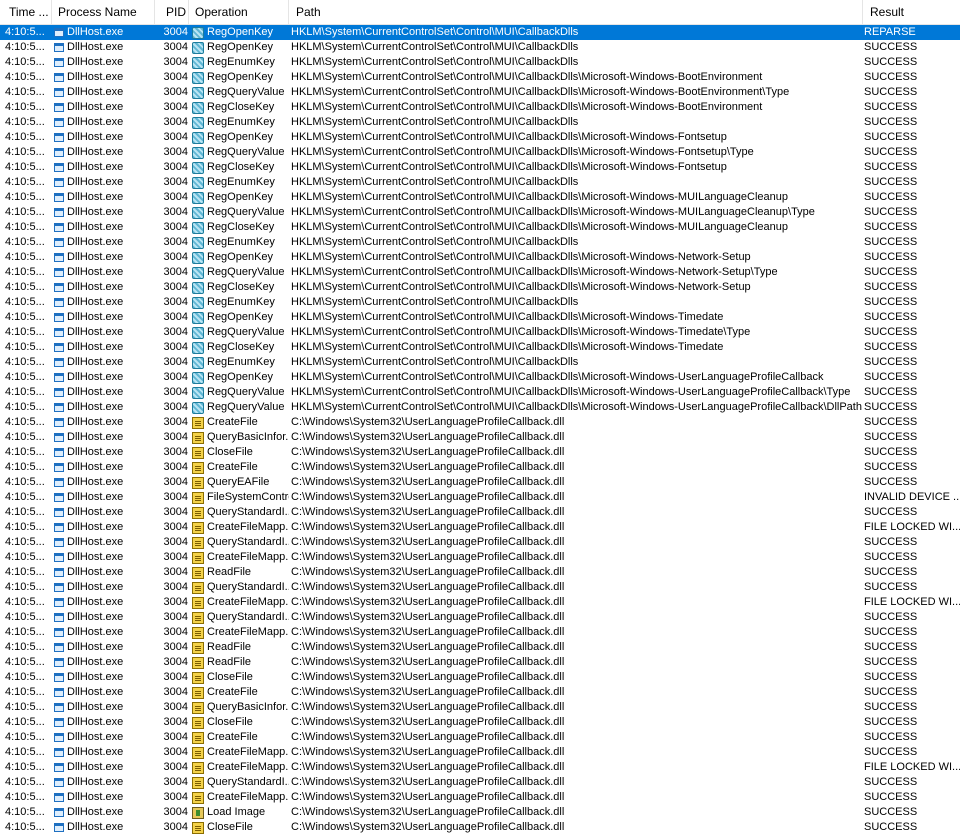  Describe the element at coordinates (911, 12) in the screenshot. I see `column-header-result: Result` at that location.